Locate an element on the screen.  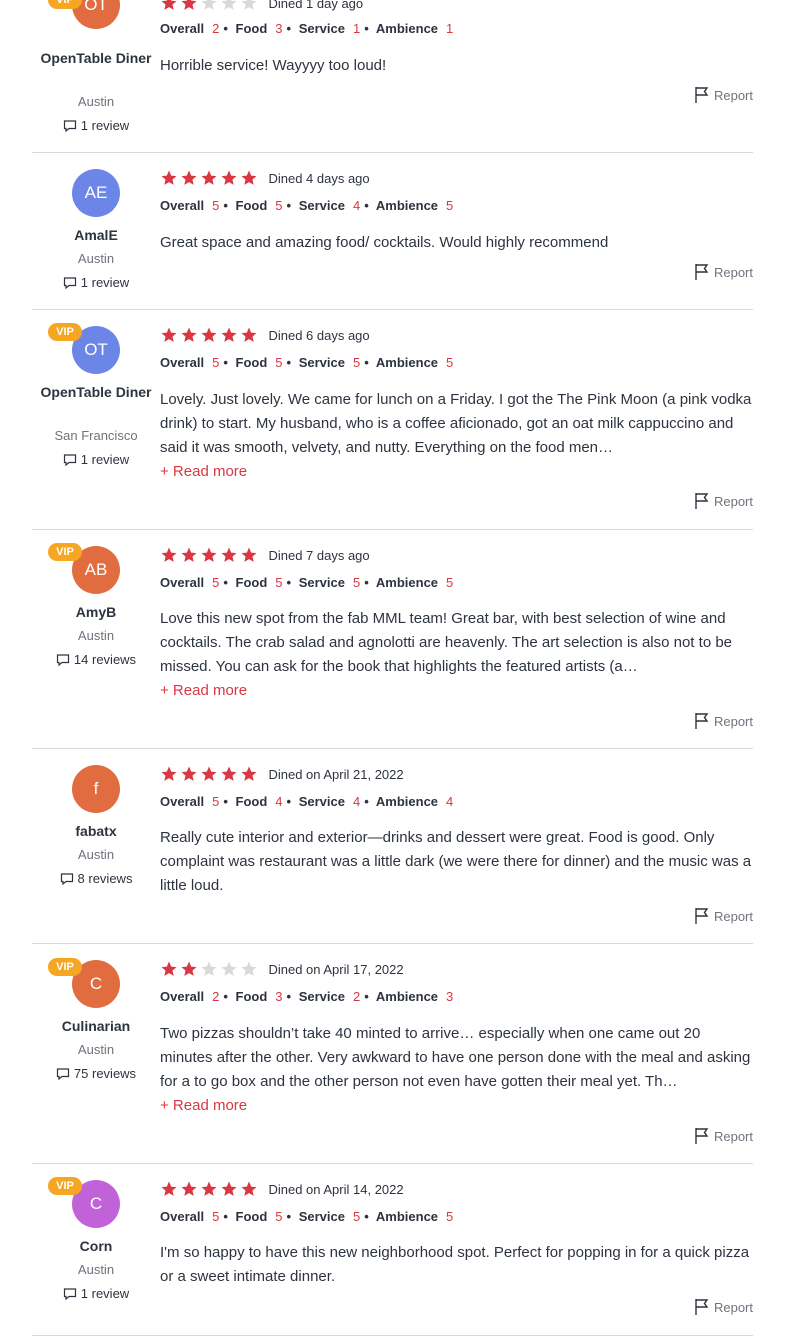
vip-badge: VIP is located at coordinates (65, 1186).